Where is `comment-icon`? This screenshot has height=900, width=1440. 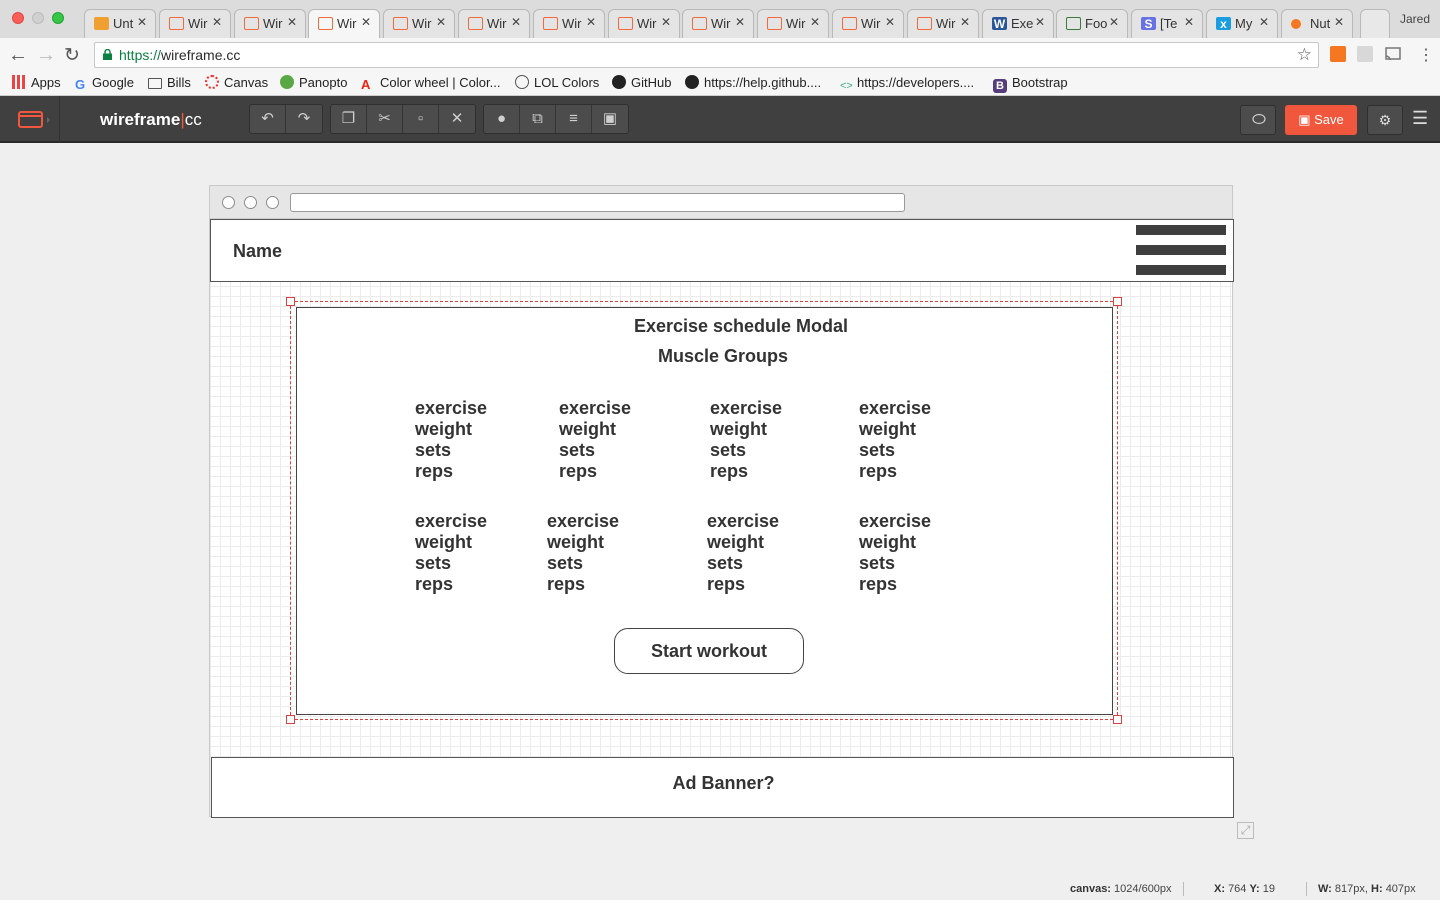
comment-icon is located at coordinates (1258, 120).